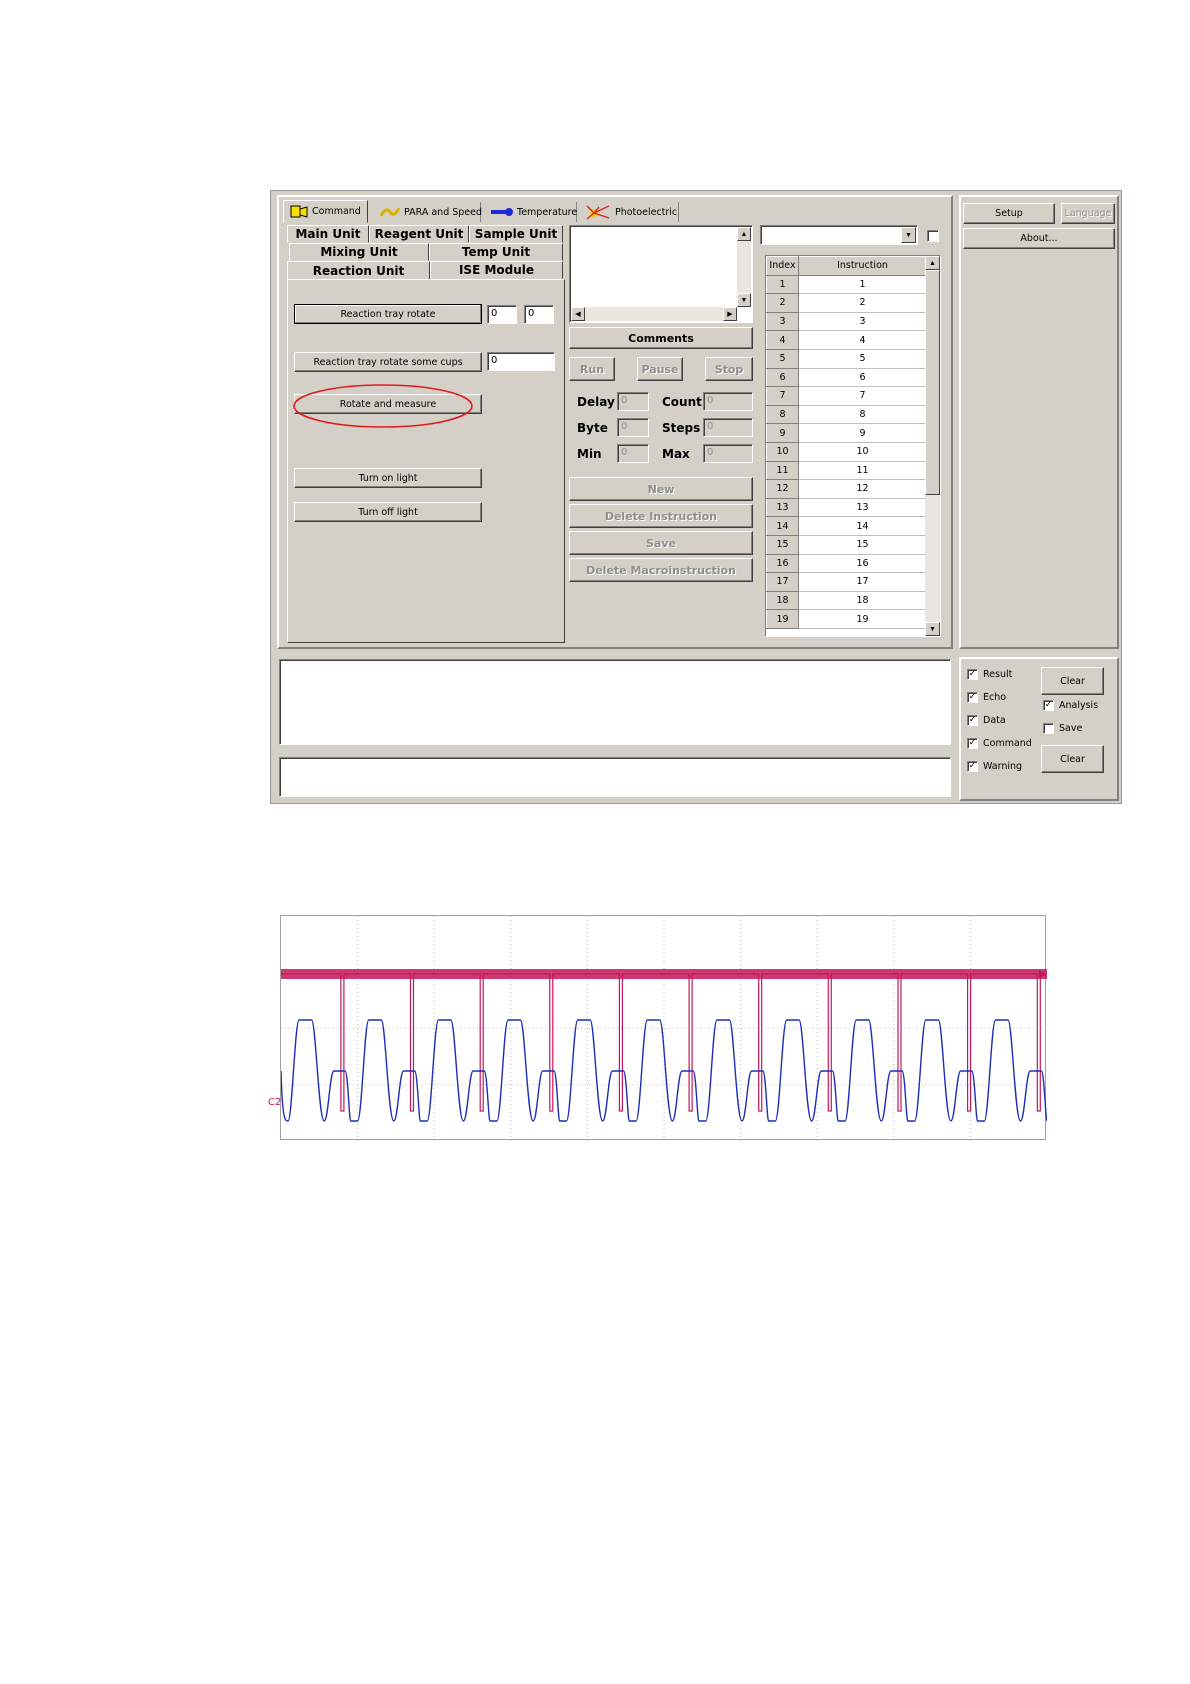  What do you see at coordinates (862, 526) in the screenshot?
I see `row-instruction-cell: 14` at bounding box center [862, 526].